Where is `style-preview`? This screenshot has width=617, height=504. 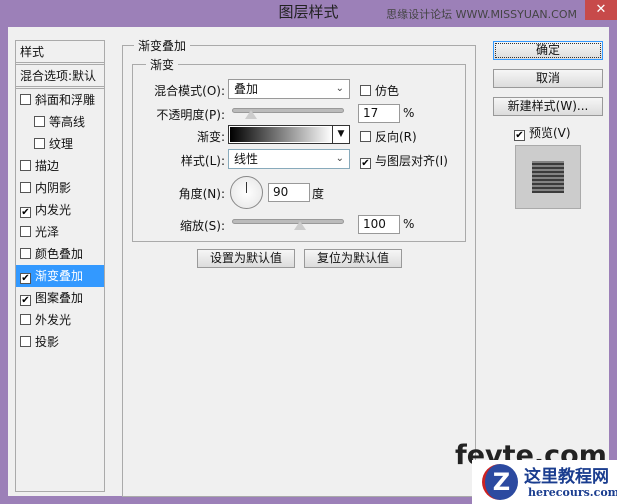 style-preview is located at coordinates (548, 177).